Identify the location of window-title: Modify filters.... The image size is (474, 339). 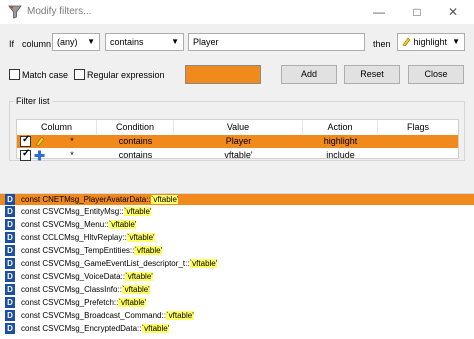
(59, 11).